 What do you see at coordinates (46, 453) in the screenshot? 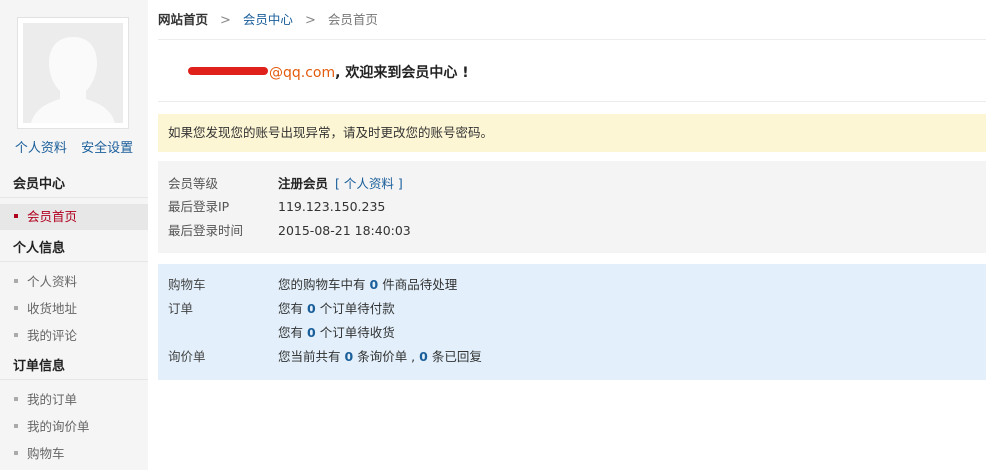
I see `sidebar-item-label: 购物车` at bounding box center [46, 453].